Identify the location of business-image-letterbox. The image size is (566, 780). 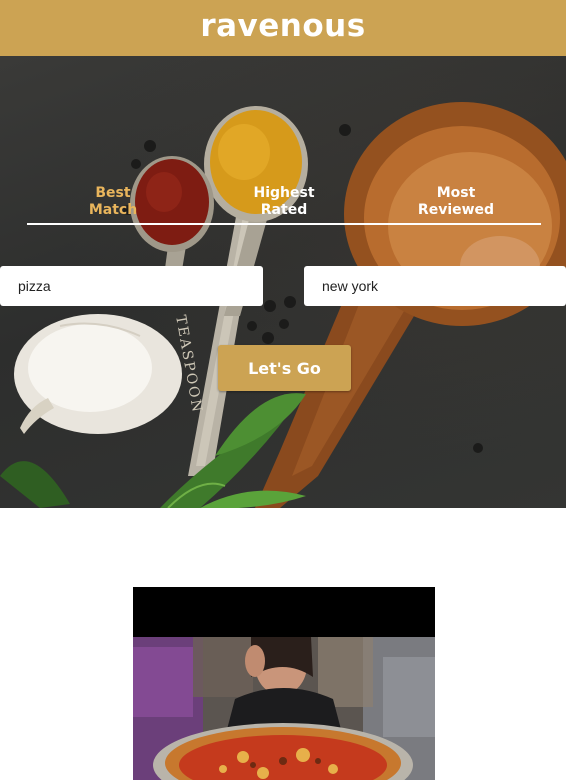
(284, 612).